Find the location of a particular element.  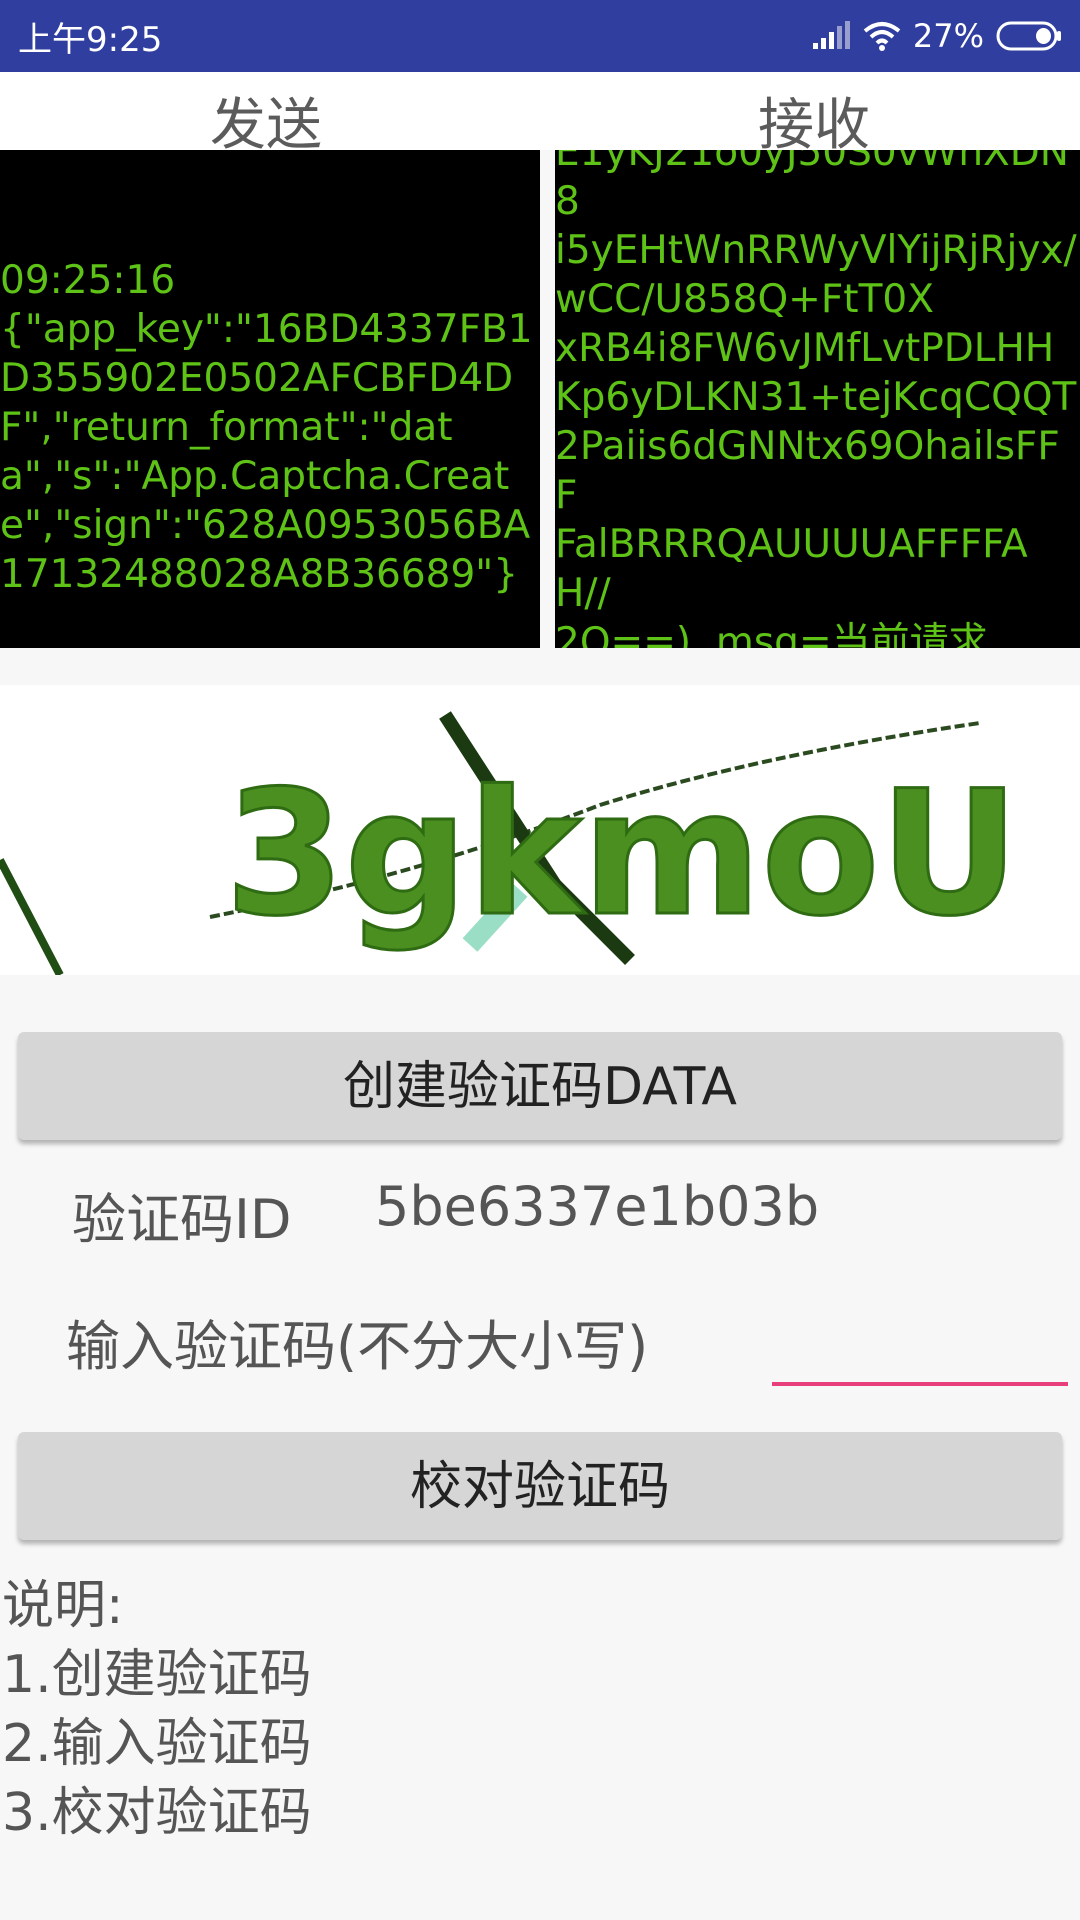

captcha-text: 3gkmoU is located at coordinates (622, 853).